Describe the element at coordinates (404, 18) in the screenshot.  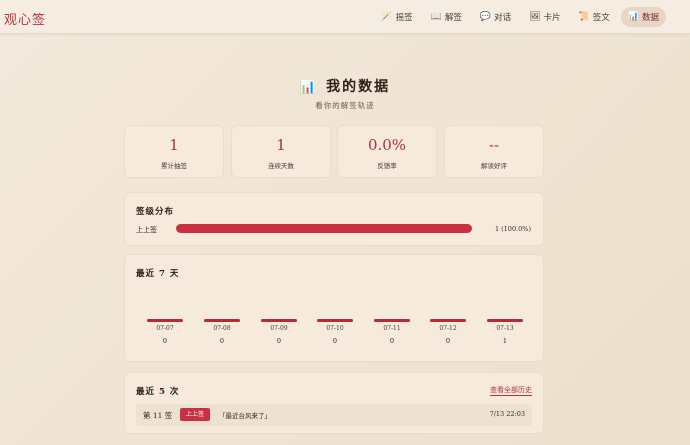
I see `nav-item-label: 摇签` at that location.